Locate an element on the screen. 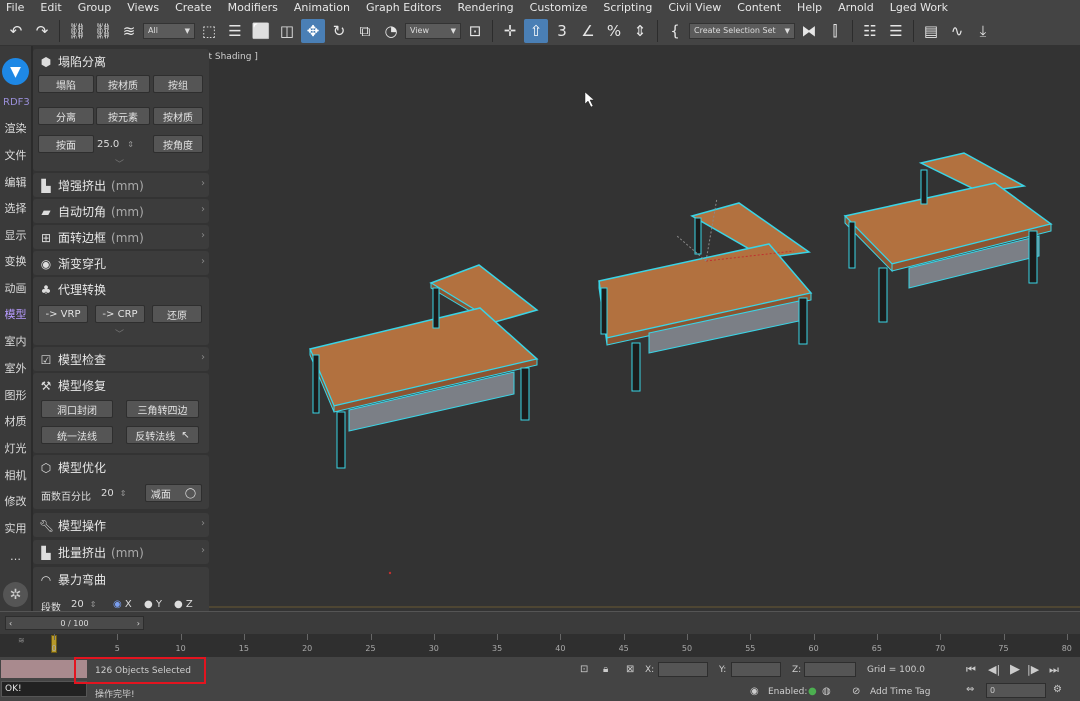  detach-button: 分离 is located at coordinates (66, 116).